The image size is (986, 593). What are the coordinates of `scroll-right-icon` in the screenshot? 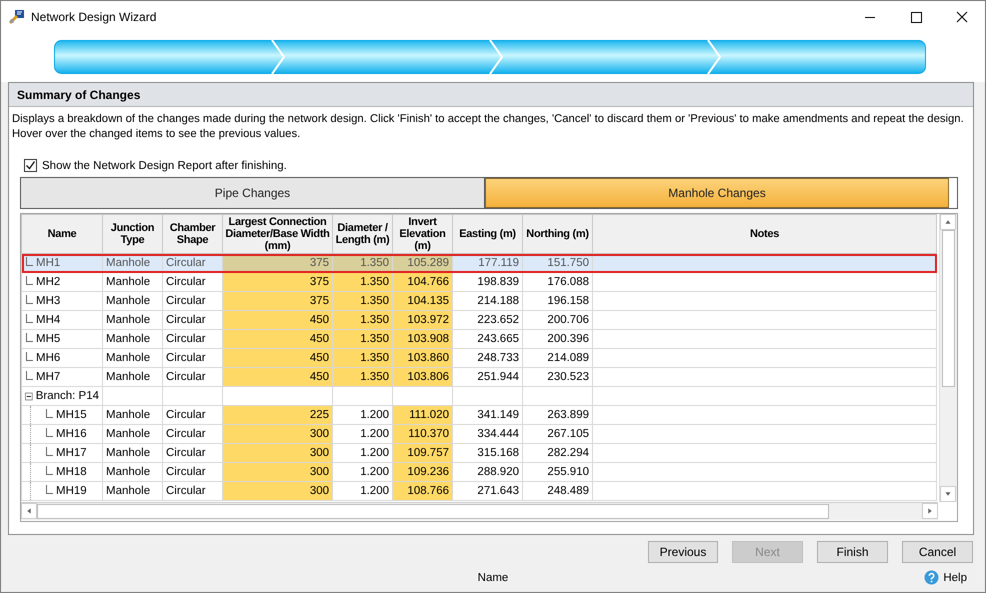 It's located at (930, 511).